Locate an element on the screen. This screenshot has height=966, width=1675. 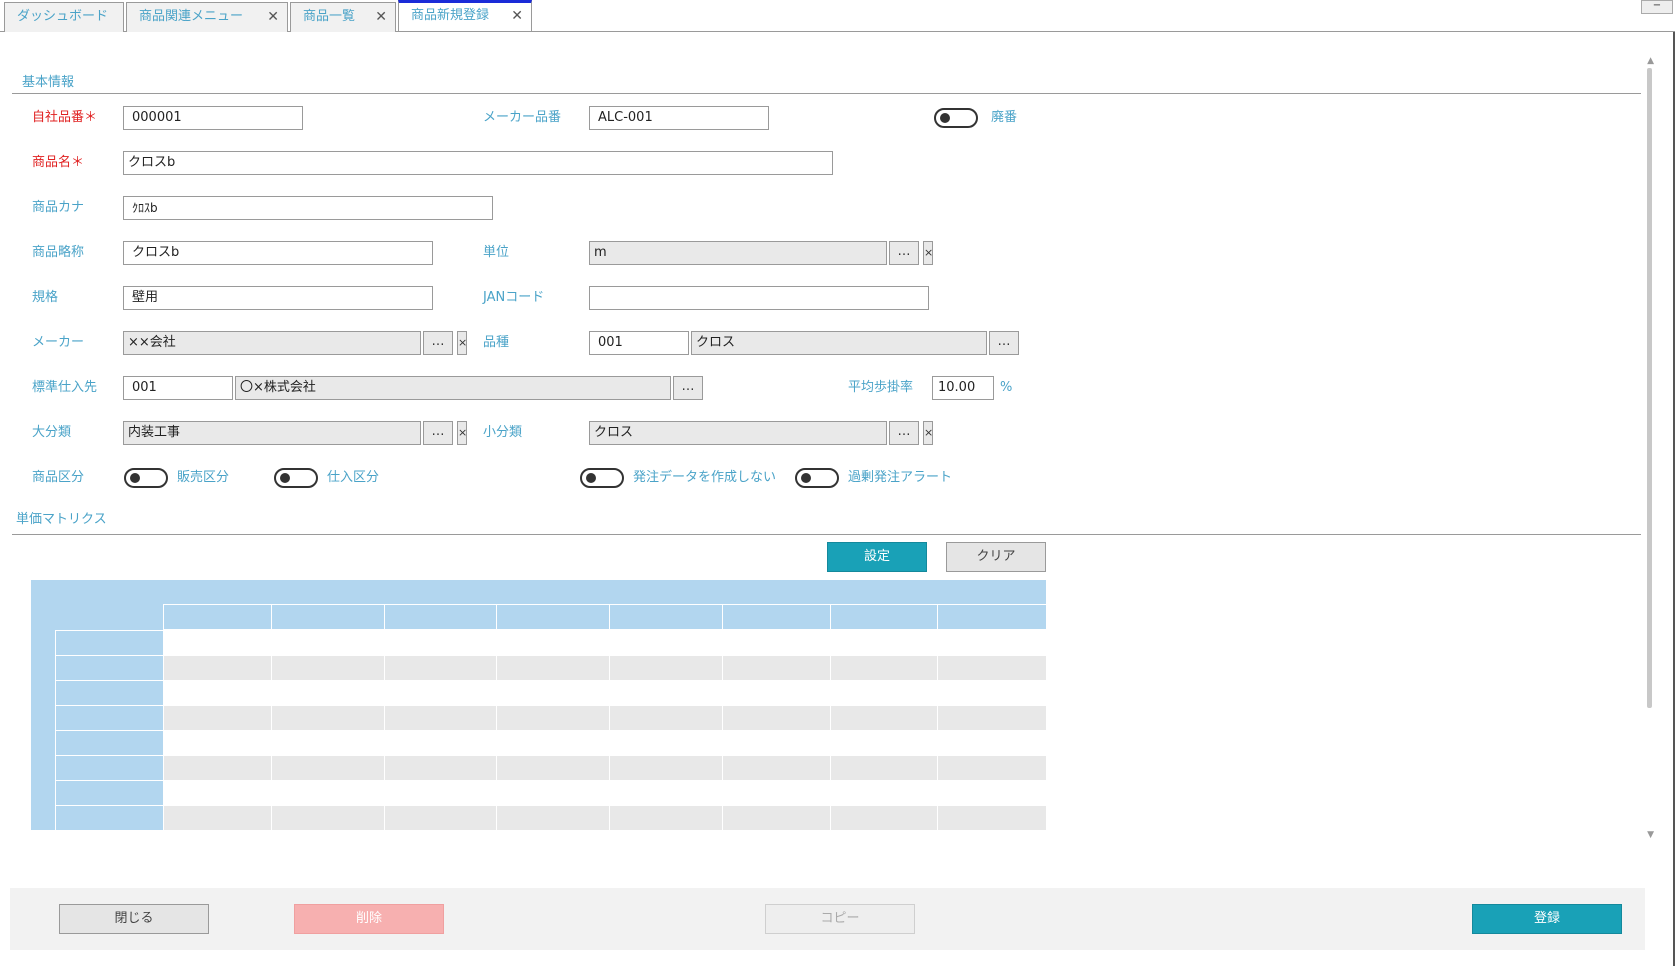
product-short-input: クロスb is located at coordinates (278, 253).